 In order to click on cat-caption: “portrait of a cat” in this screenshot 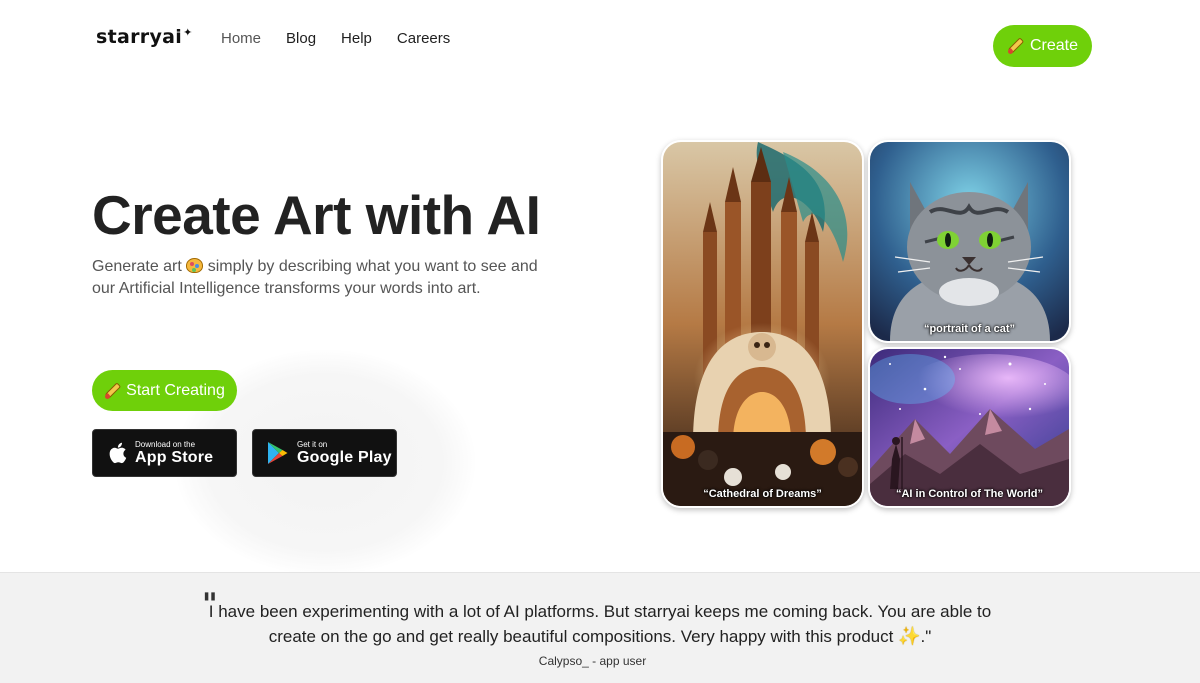, I will do `click(969, 329)`.